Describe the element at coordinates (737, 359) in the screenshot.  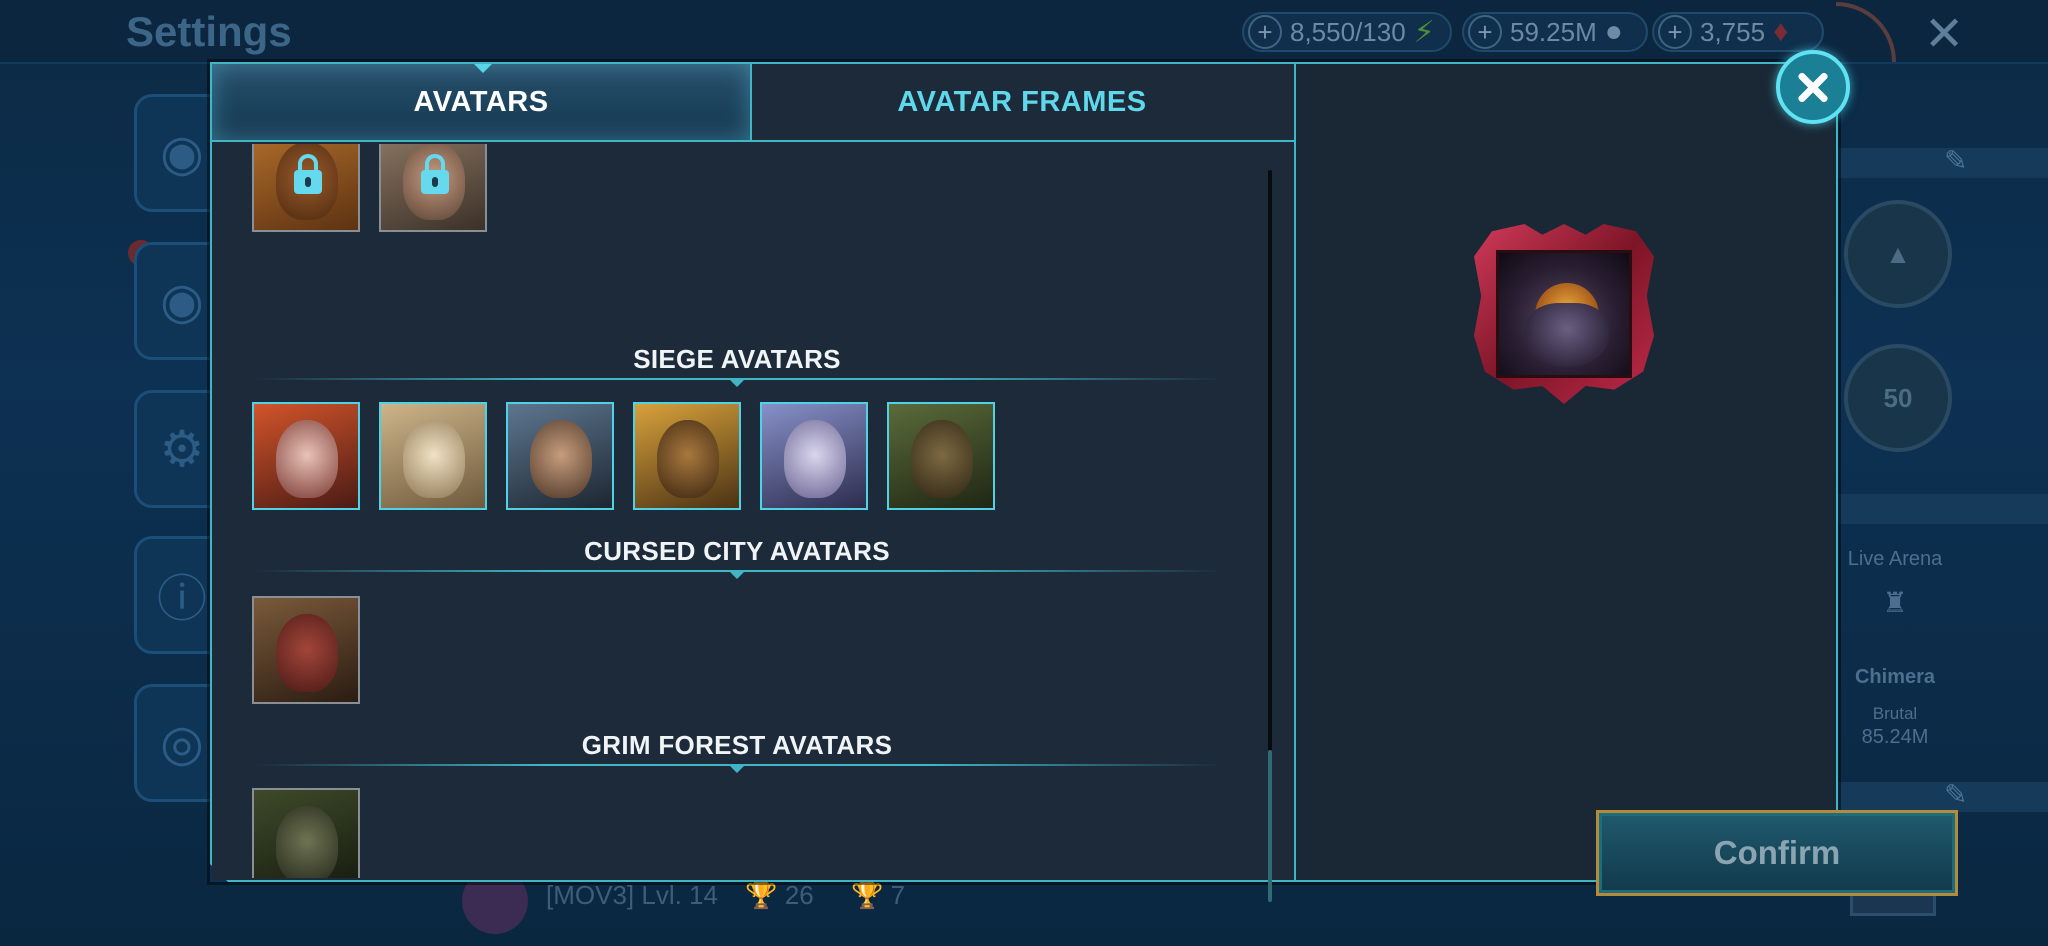
I see `section-title: SIEGE AVATARS` at that location.